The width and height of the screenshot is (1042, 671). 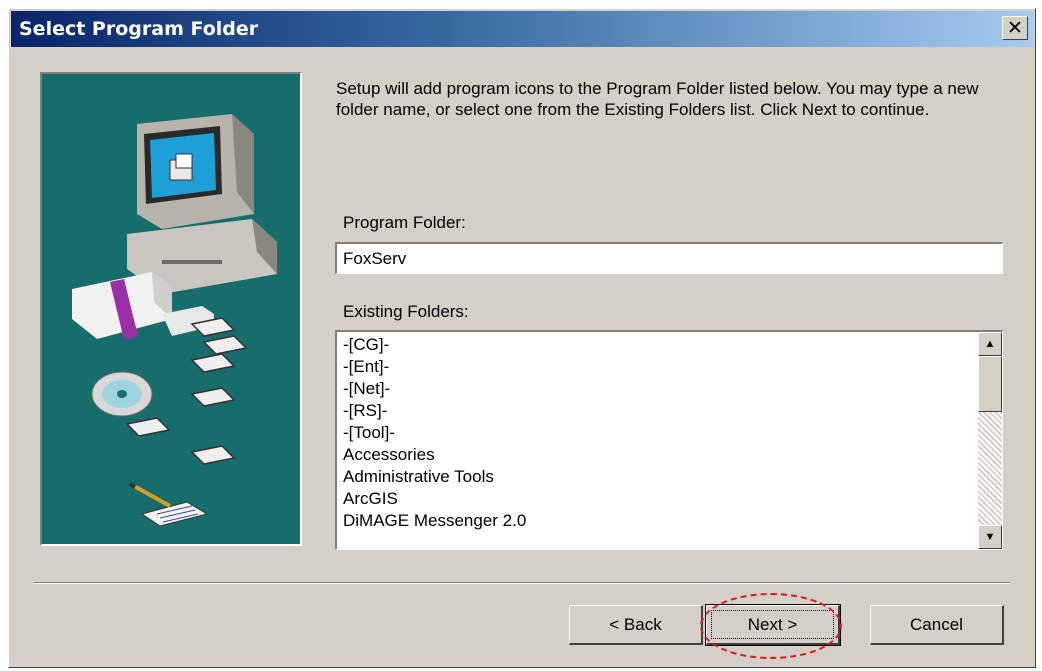 I want to click on existing-folders-label: Existing Folders:, so click(x=406, y=311).